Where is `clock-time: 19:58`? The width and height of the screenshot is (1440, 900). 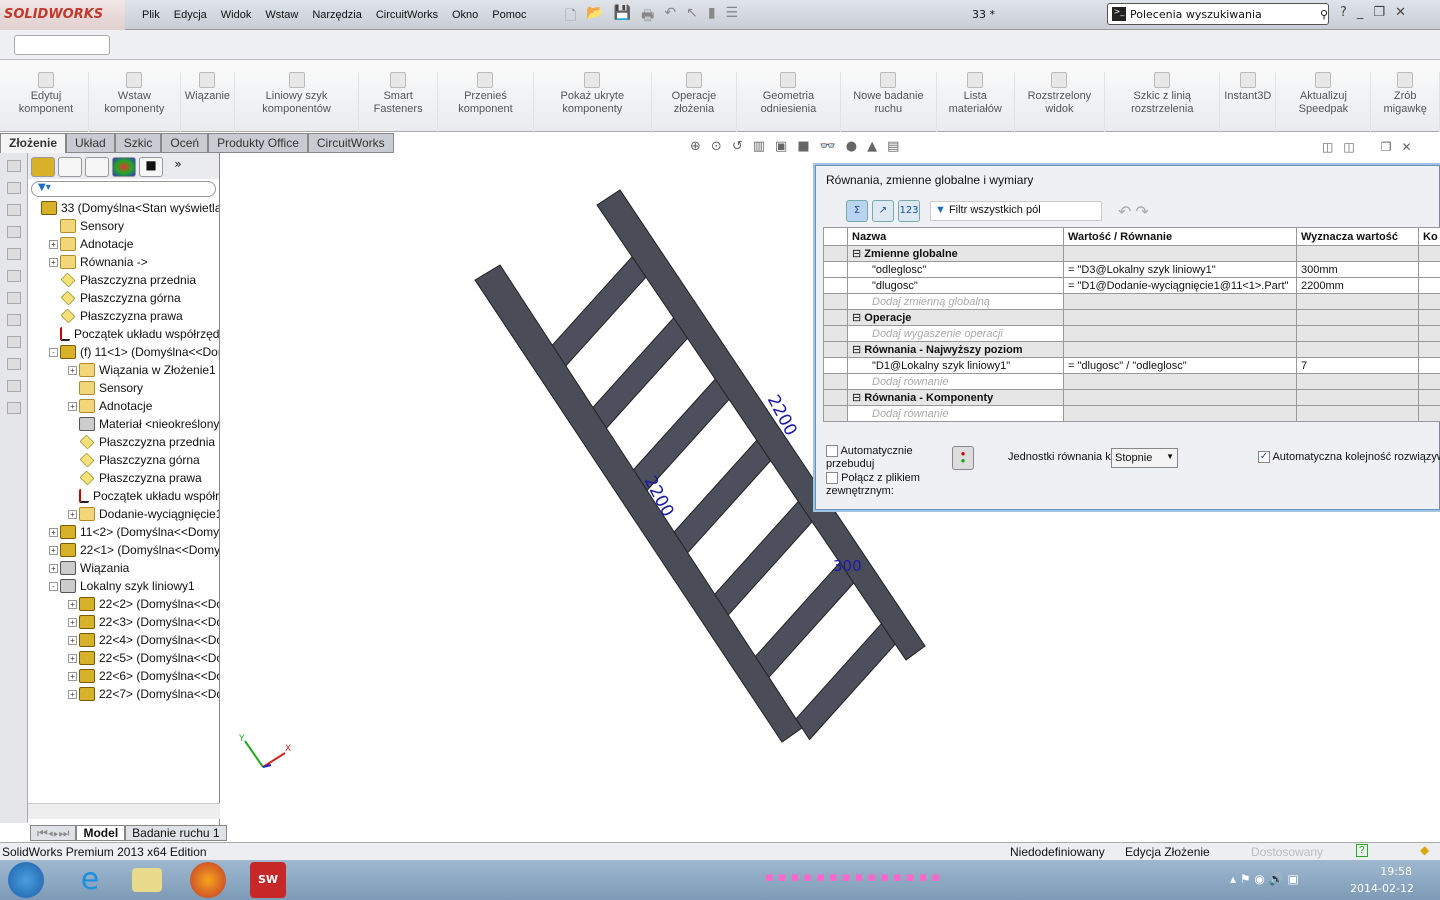 clock-time: 19:58 is located at coordinates (1396, 871).